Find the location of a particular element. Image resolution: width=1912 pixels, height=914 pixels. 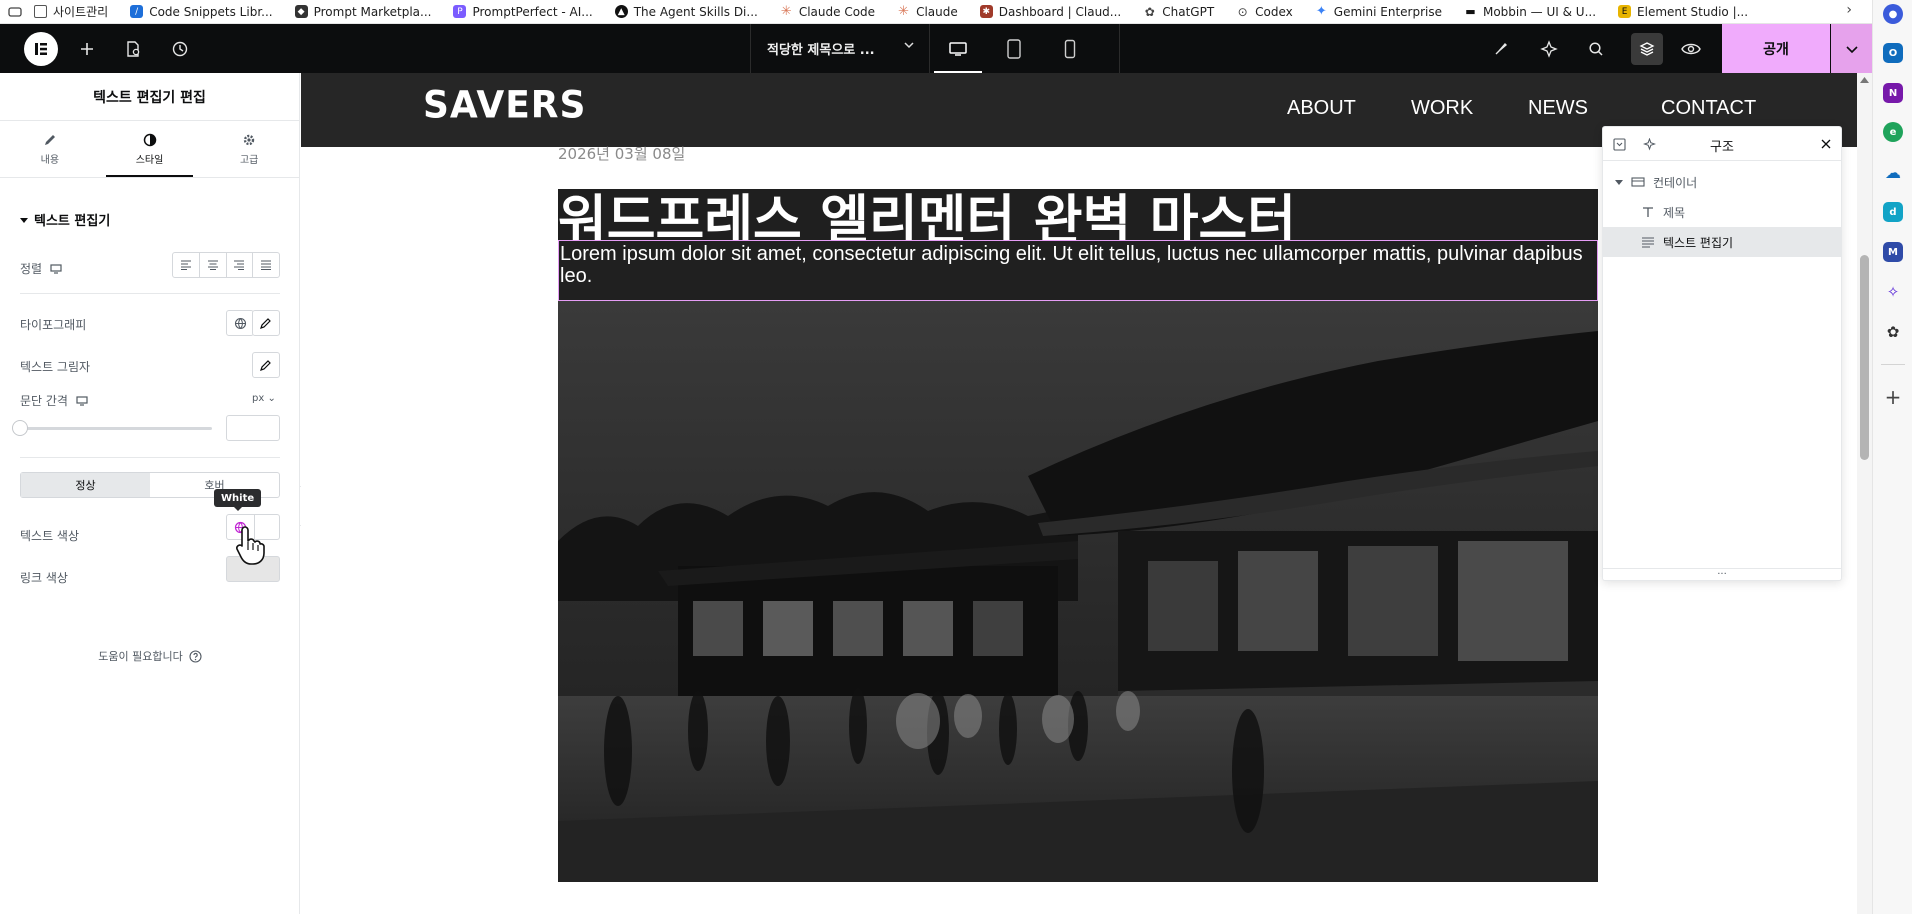

structure-layers-icon is located at coordinates (1647, 49).